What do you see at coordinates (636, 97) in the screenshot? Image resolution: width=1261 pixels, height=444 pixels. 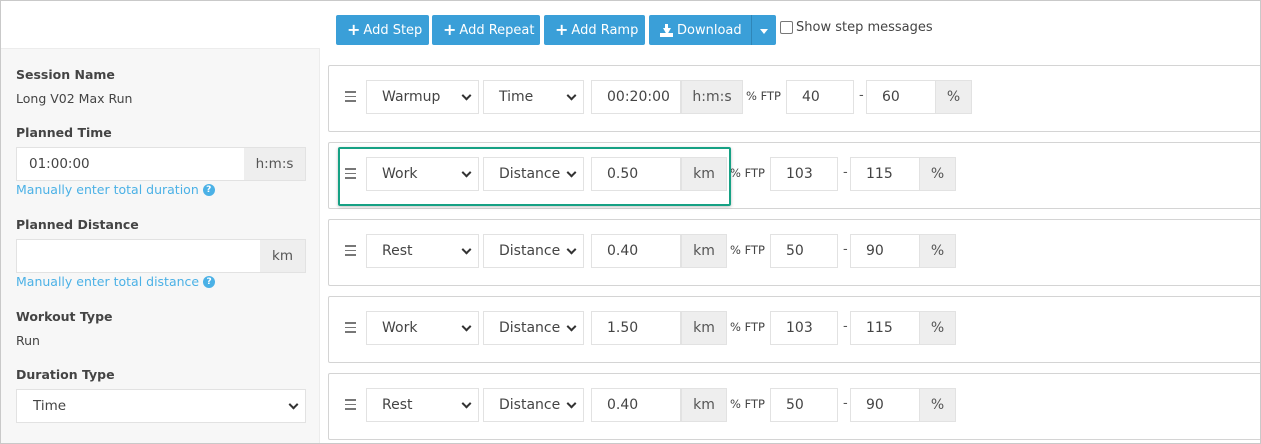 I see `step-amount-input: 00:20:00` at bounding box center [636, 97].